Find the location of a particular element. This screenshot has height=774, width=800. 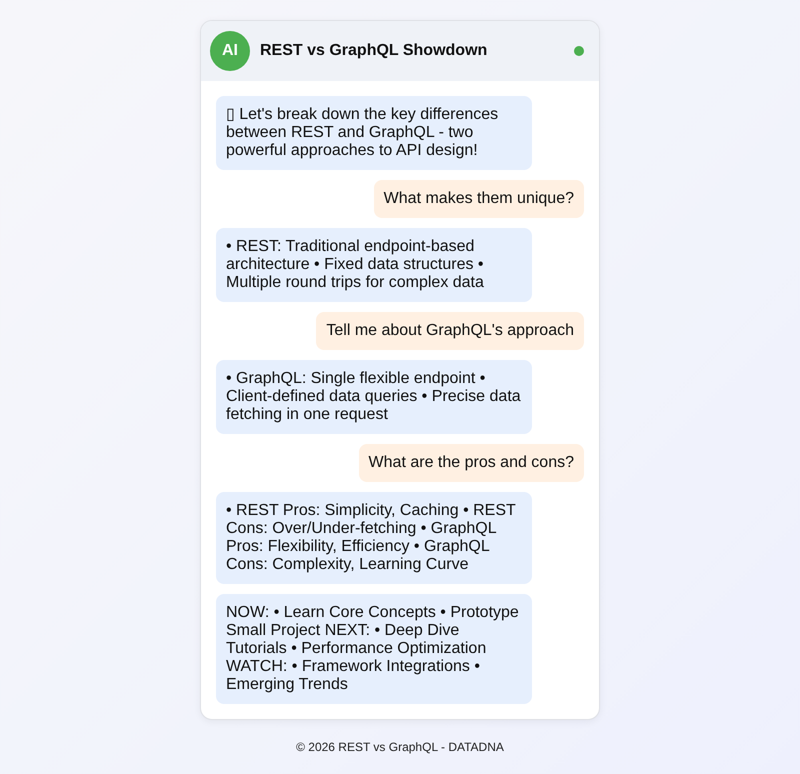

bot-message: • GraphQL: Single flexible endpoint • Client-defined data queries • Precise data fetching in one request is located at coordinates (374, 397).